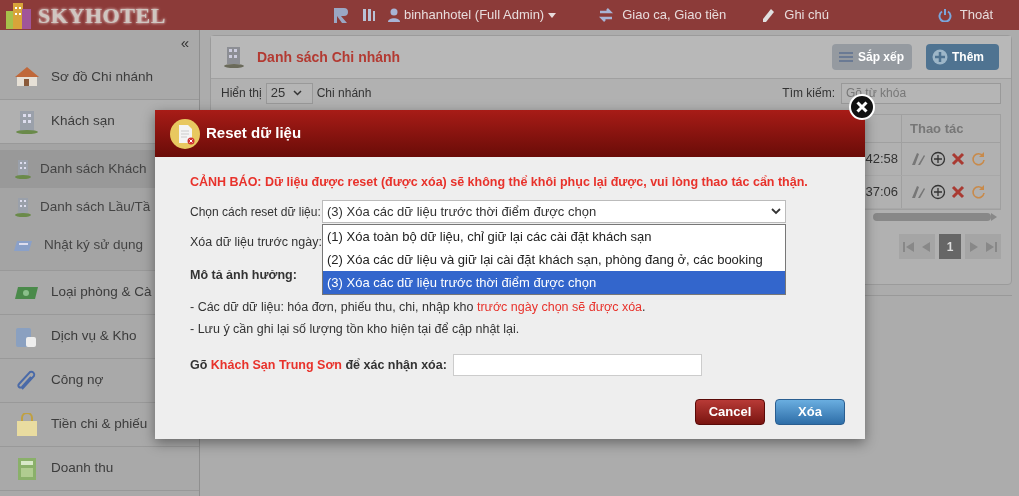  Describe the element at coordinates (344, 93) in the screenshot. I see `page-size-suffix: Chi nhánh` at that location.